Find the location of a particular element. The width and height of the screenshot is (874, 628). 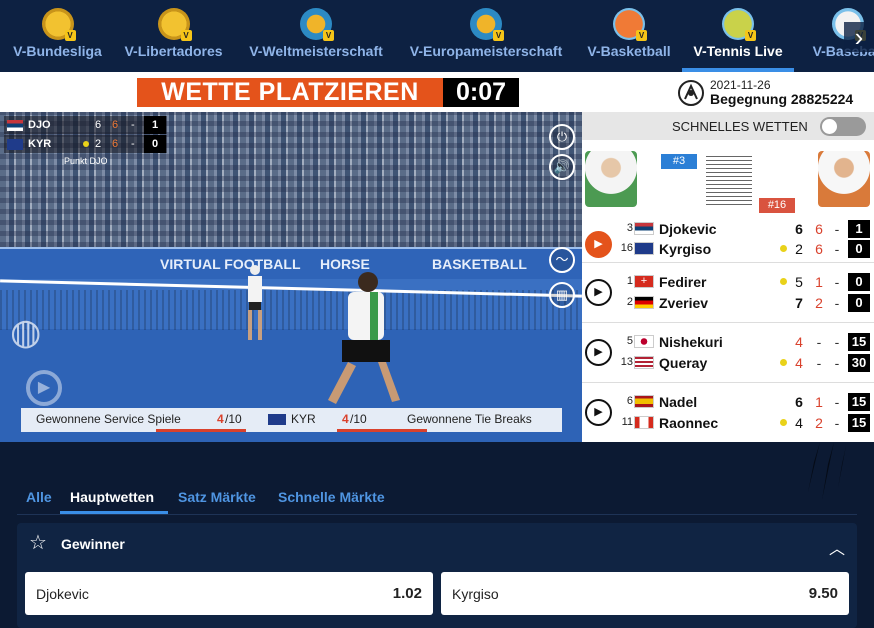

tab-satz-maerkte: Satz Märkte is located at coordinates (217, 497).